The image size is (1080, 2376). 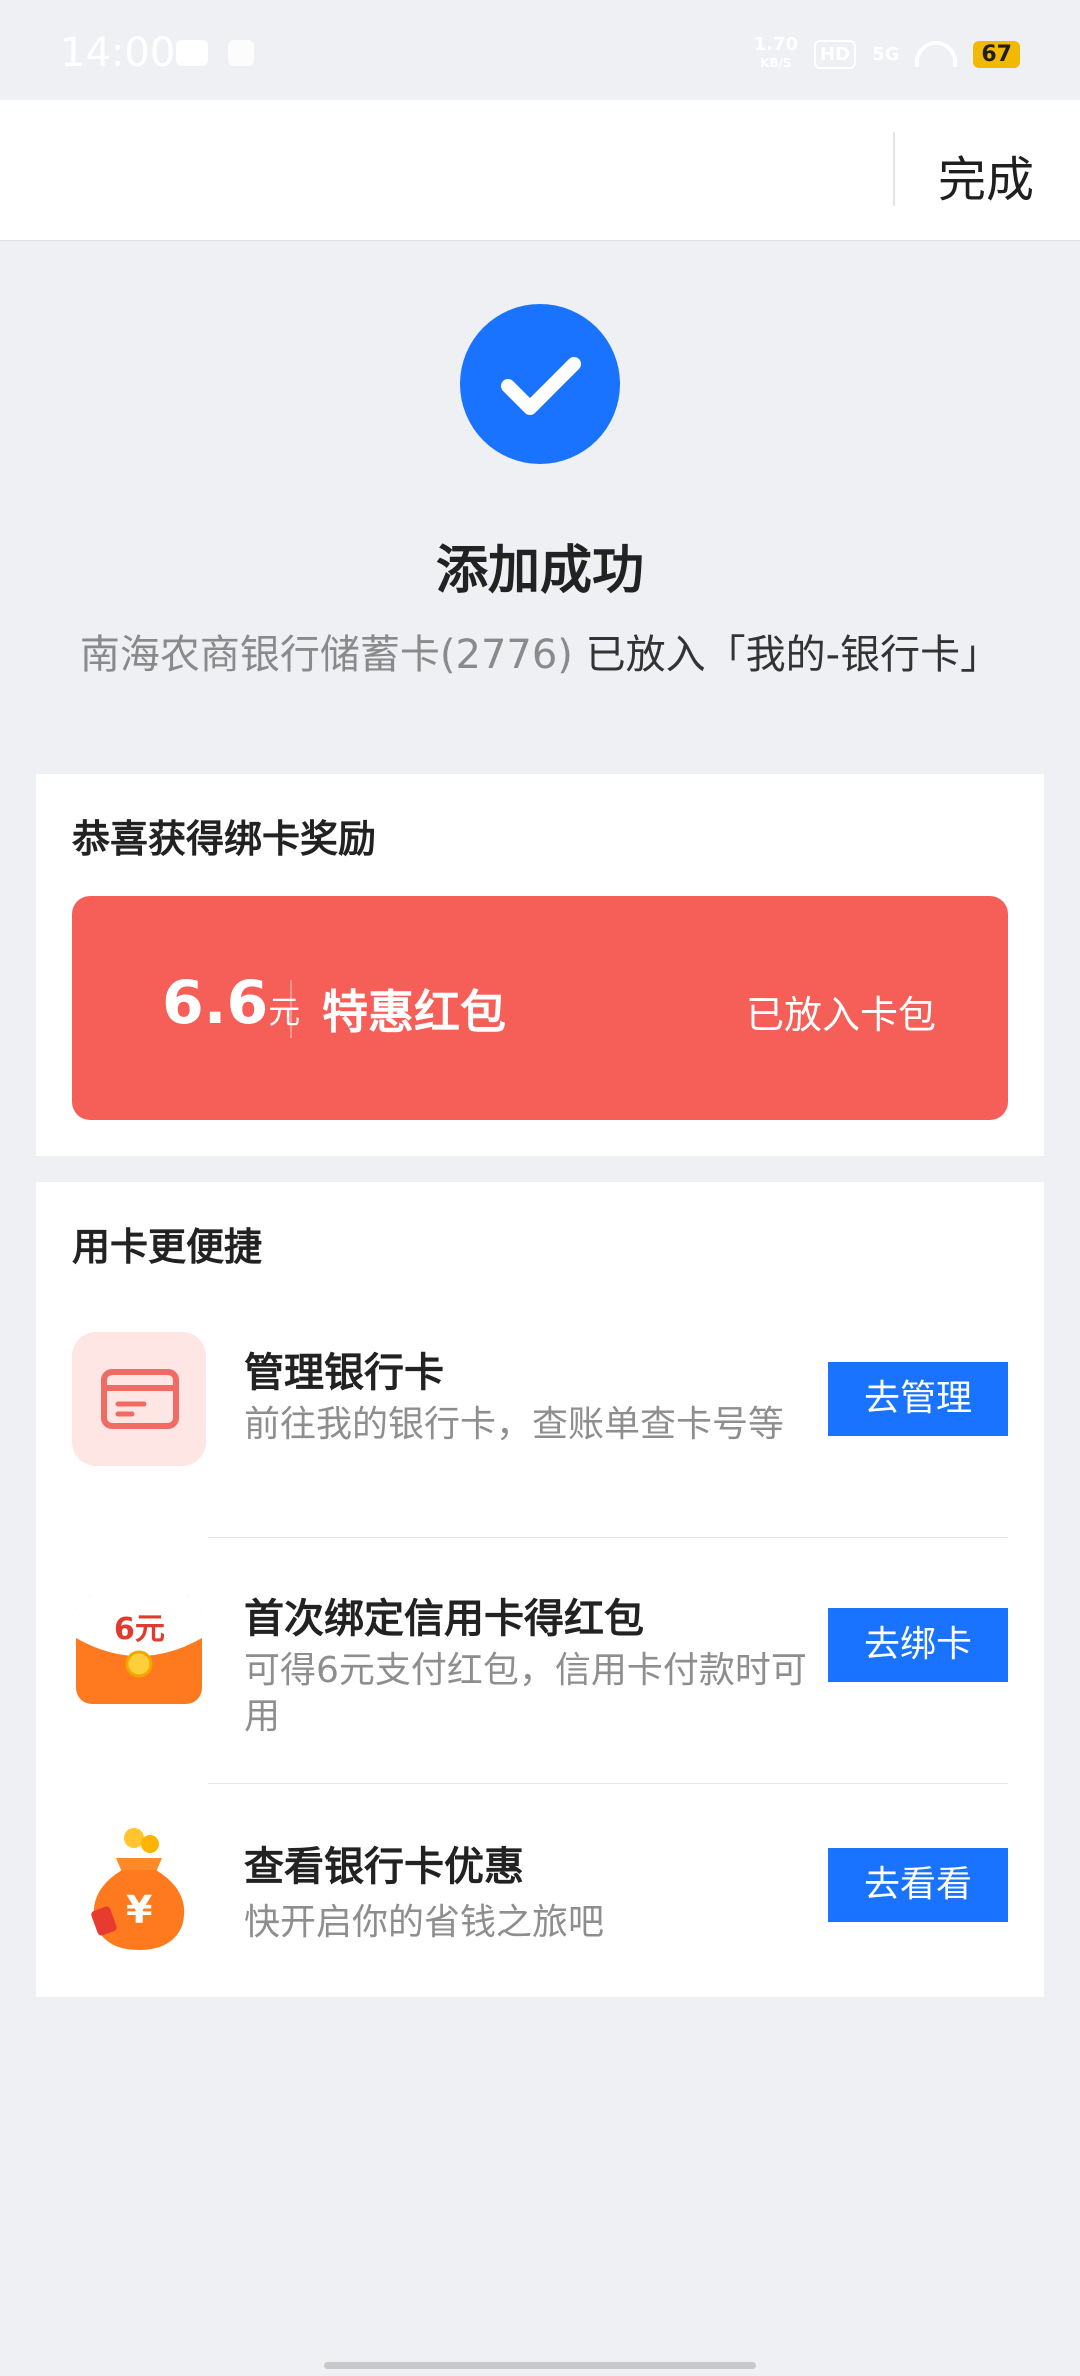 What do you see at coordinates (224, 839) in the screenshot?
I see `reward-card-title: 恭喜获得绑卡奖励` at bounding box center [224, 839].